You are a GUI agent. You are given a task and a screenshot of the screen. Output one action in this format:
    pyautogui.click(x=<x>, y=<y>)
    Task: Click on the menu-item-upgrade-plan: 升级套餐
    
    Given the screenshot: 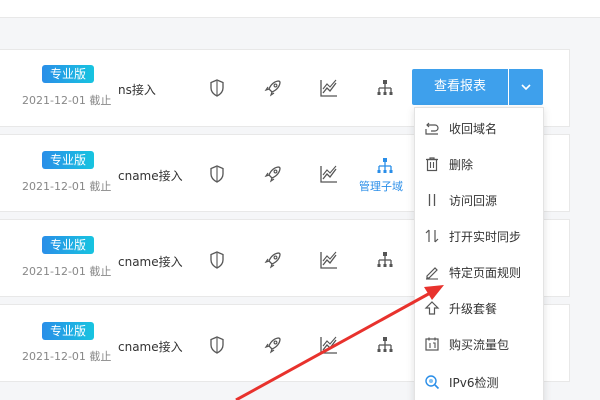 What is the action you would take?
    pyautogui.click(x=479, y=308)
    